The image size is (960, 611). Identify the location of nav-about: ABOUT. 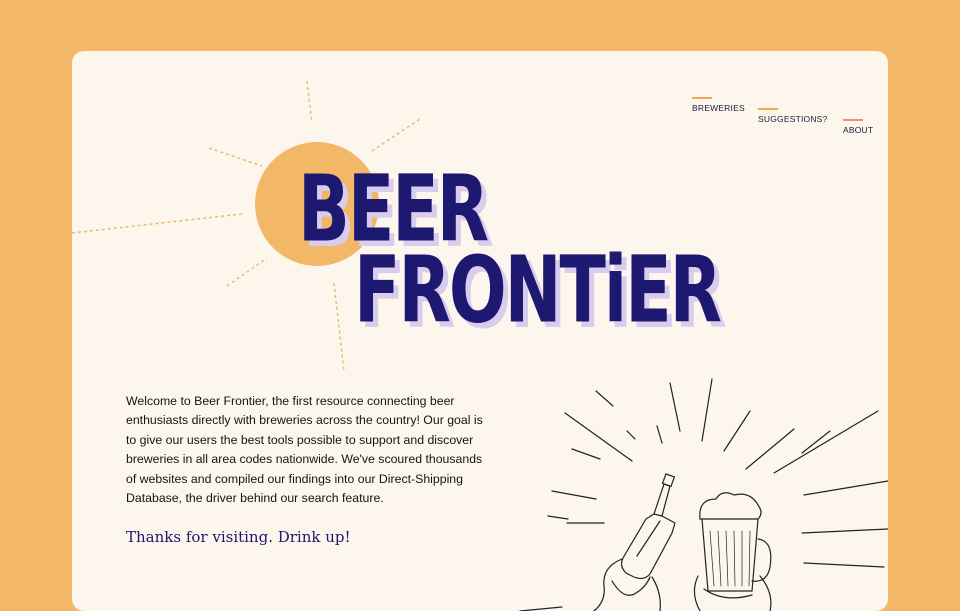
(858, 127).